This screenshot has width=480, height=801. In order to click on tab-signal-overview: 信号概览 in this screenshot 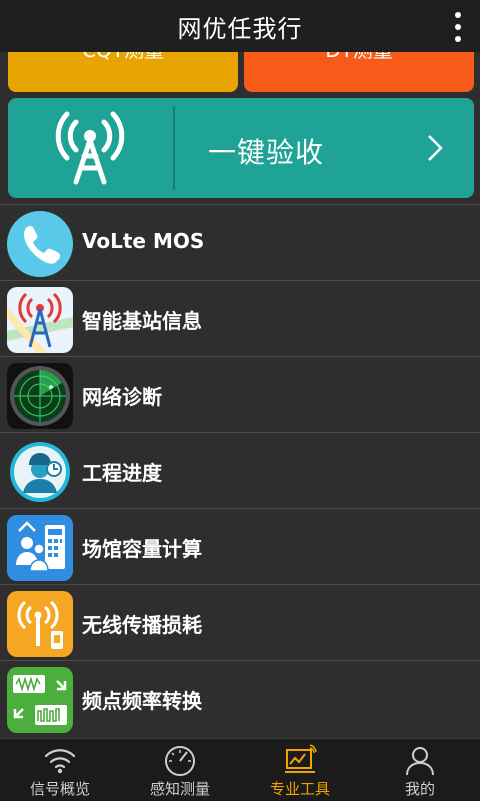, I will do `click(60, 770)`.